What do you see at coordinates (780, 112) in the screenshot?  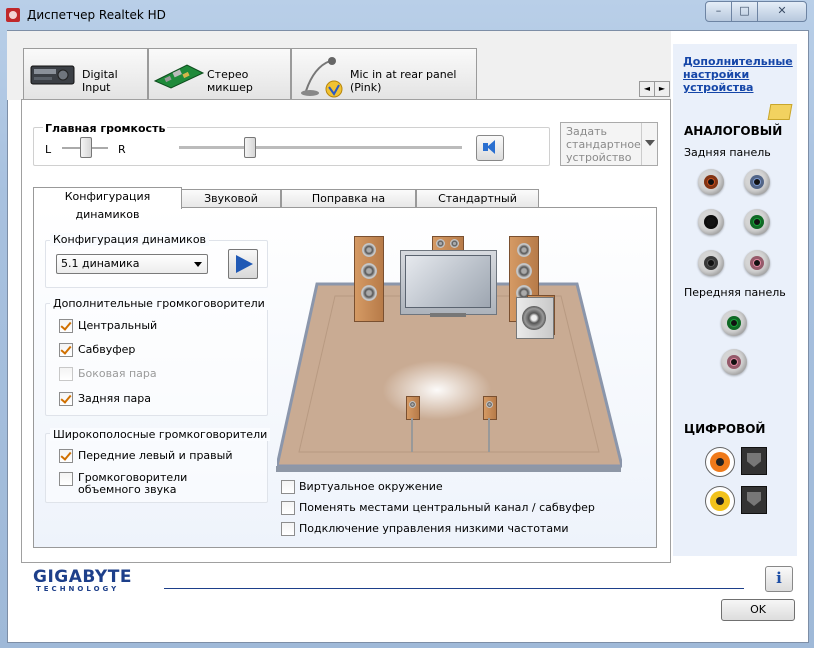 I see `folder-icon` at bounding box center [780, 112].